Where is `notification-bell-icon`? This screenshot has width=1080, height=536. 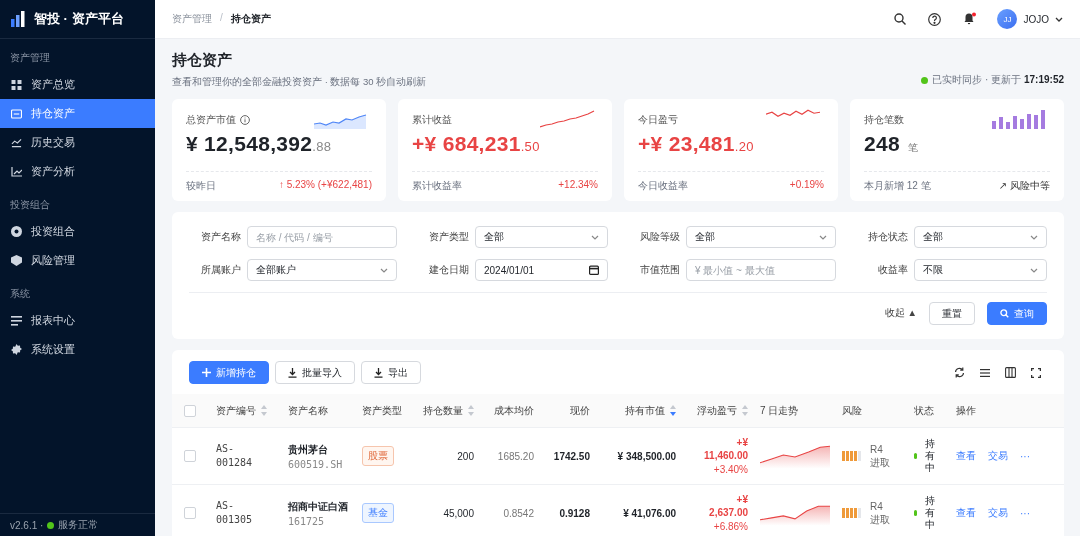 notification-bell-icon is located at coordinates (970, 19).